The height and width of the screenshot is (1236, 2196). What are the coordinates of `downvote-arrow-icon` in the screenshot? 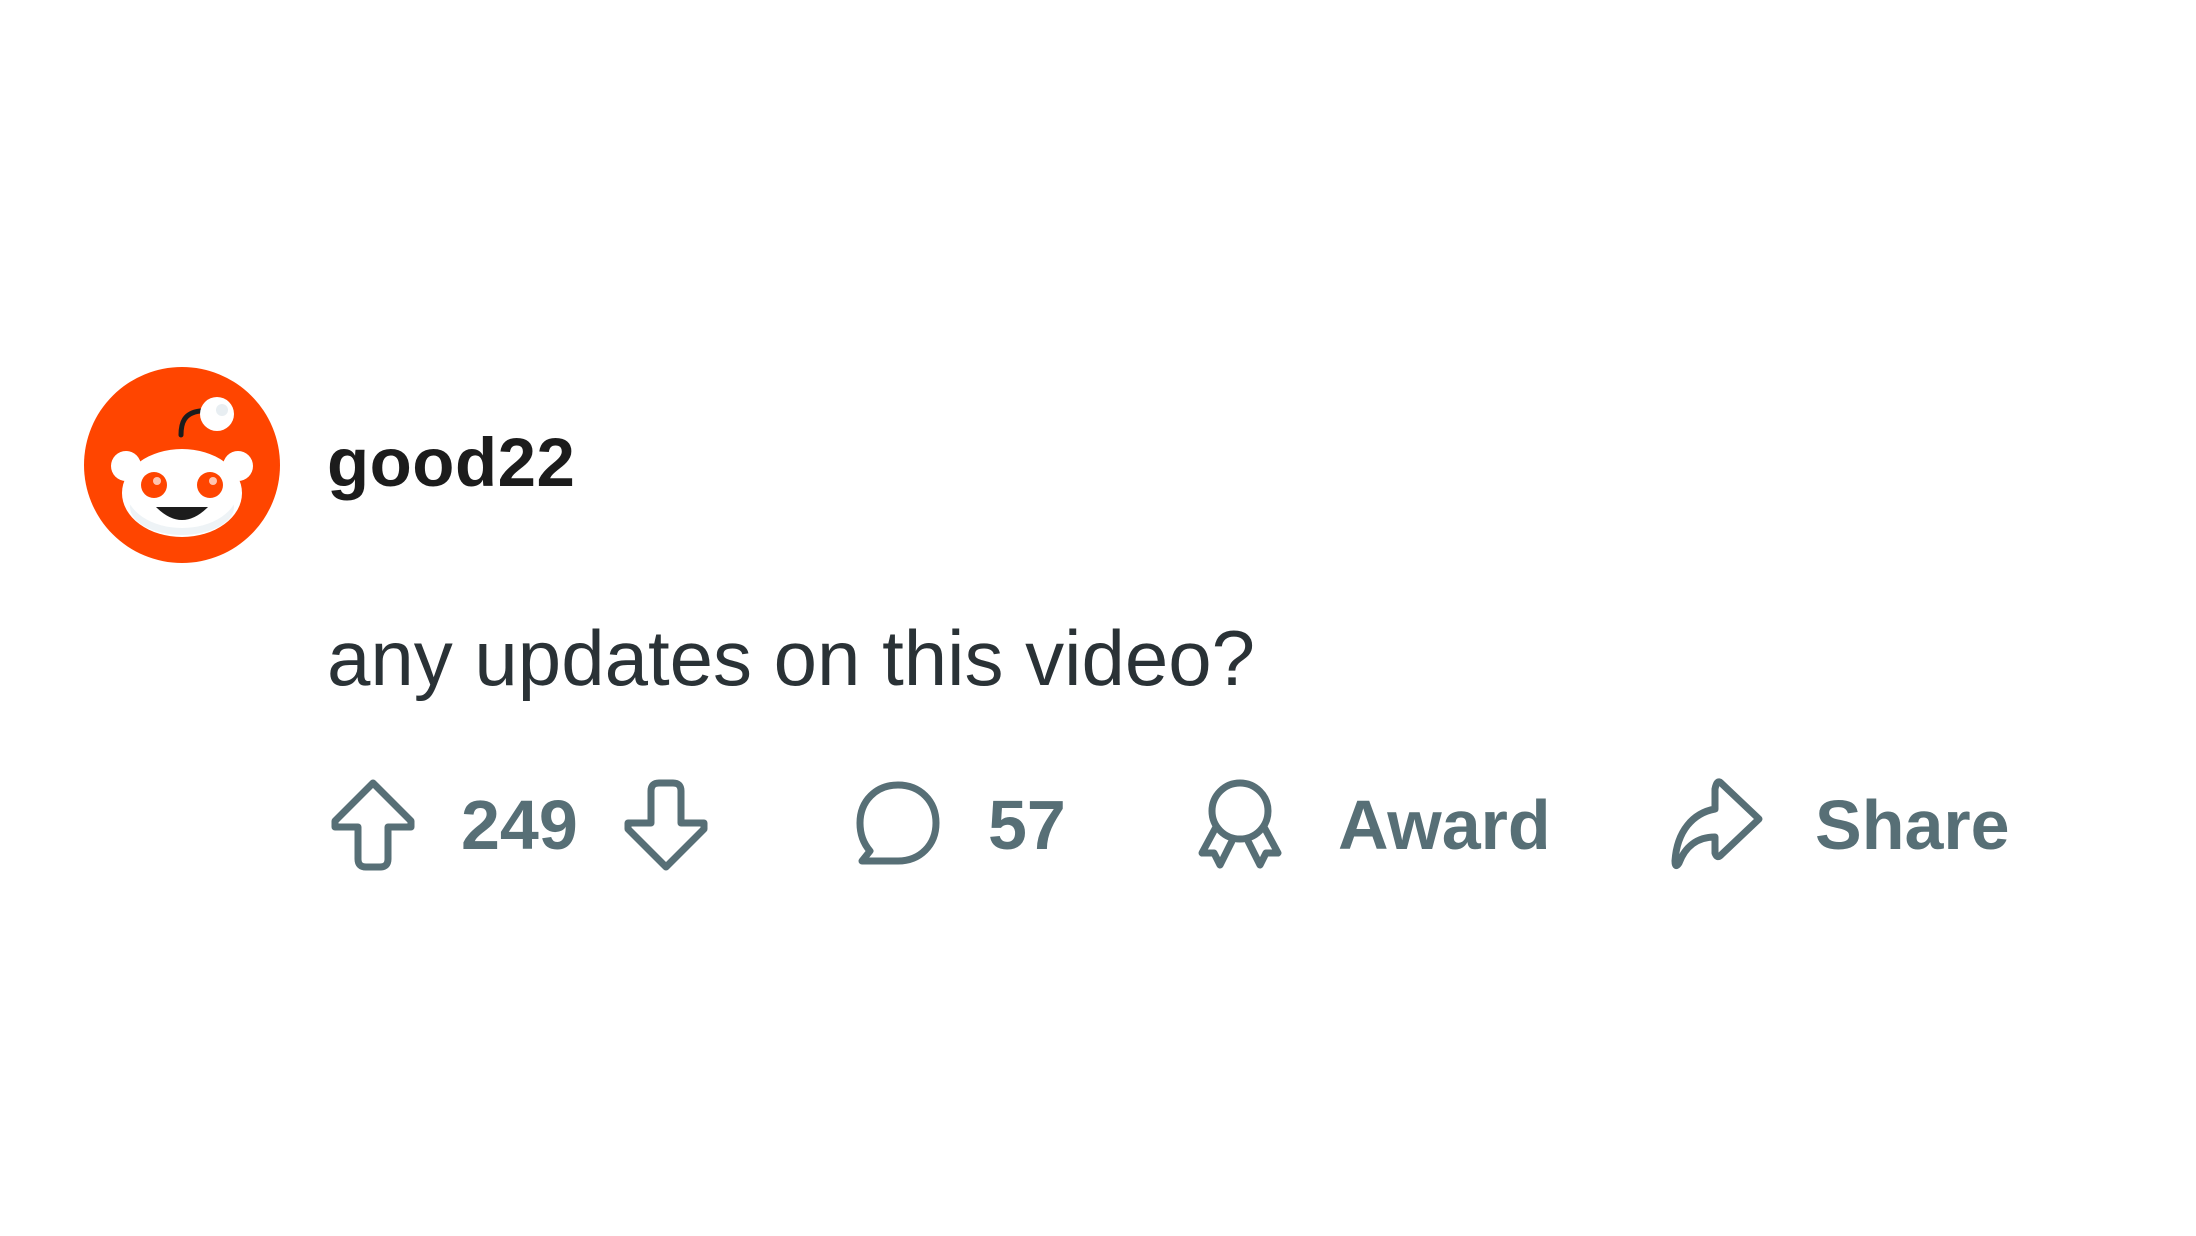 It's located at (666, 825).